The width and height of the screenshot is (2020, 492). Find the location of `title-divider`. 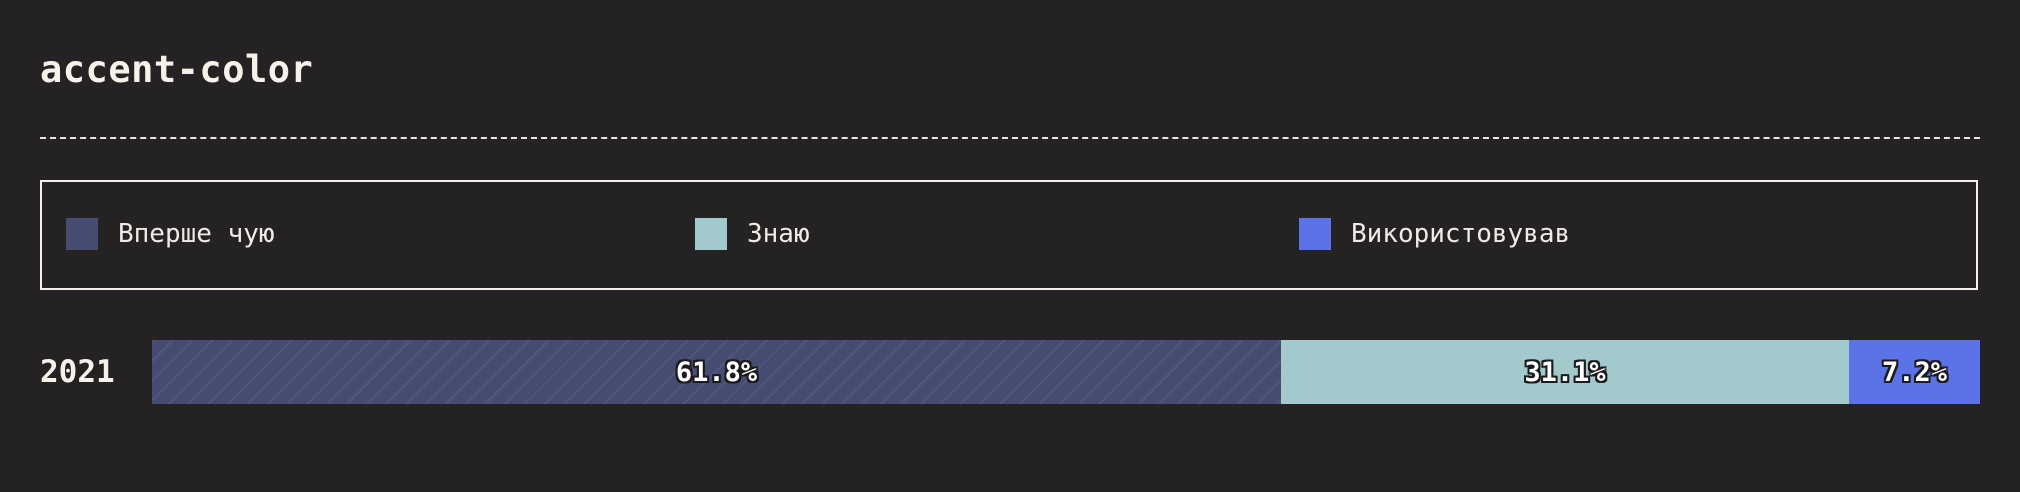

title-divider is located at coordinates (1010, 138).